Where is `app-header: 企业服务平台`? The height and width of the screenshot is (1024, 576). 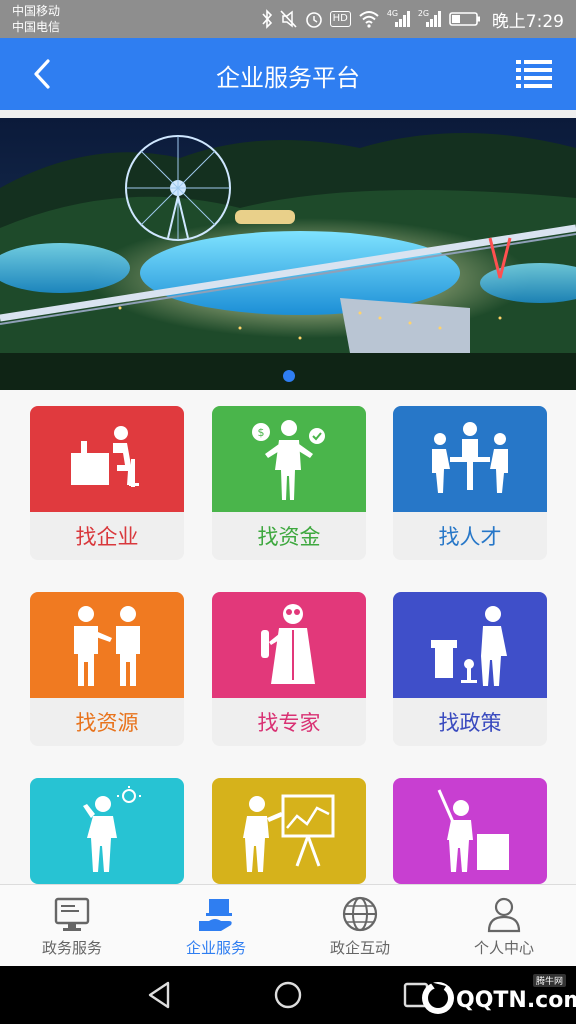 app-header: 企业服务平台 is located at coordinates (288, 74).